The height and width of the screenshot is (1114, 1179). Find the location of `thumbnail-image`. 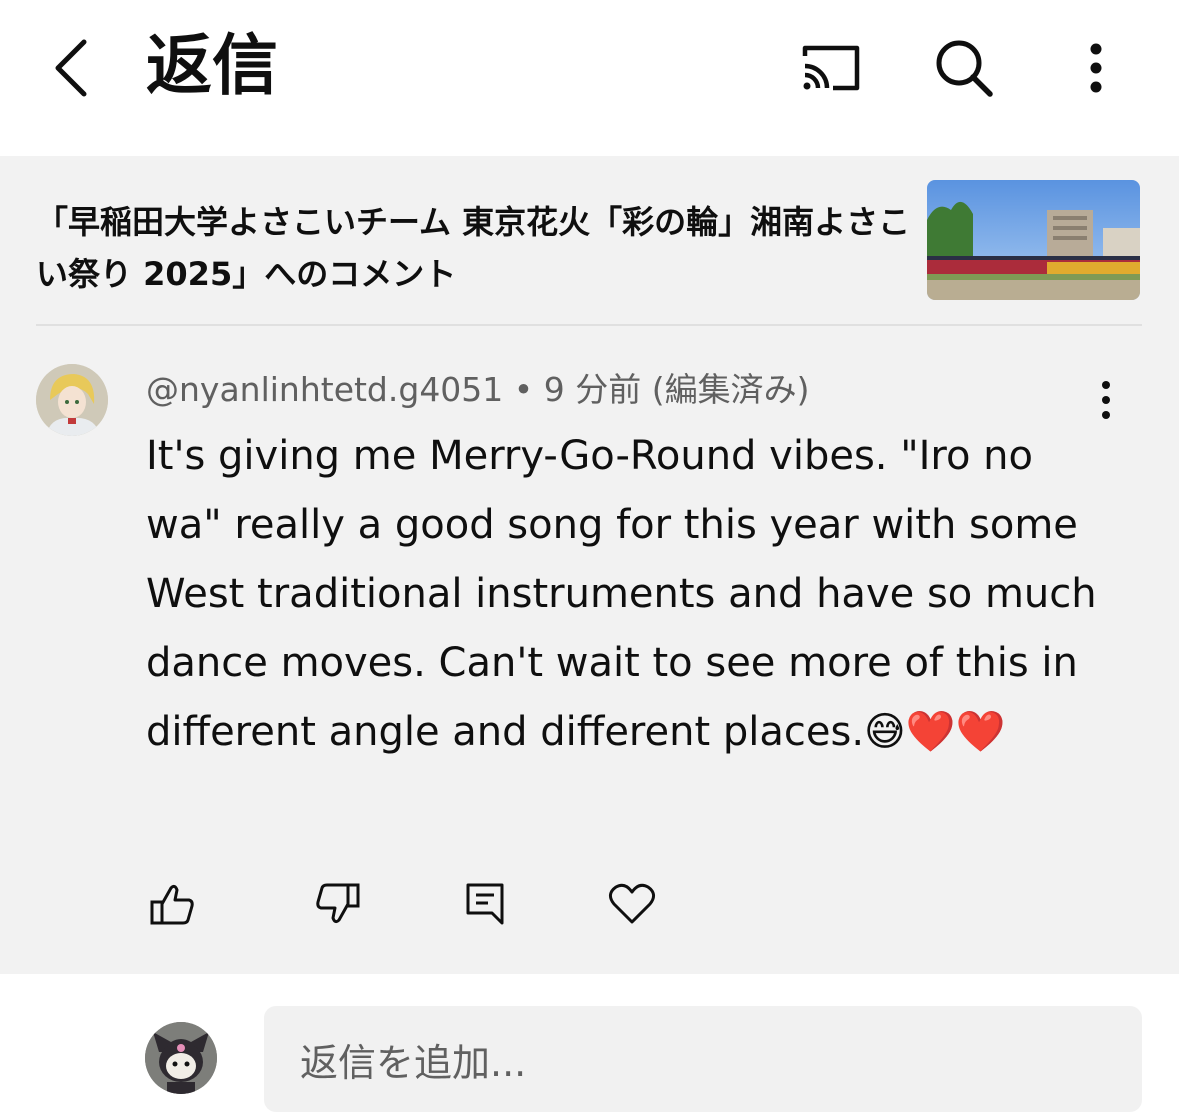

thumbnail-image is located at coordinates (1033, 240).